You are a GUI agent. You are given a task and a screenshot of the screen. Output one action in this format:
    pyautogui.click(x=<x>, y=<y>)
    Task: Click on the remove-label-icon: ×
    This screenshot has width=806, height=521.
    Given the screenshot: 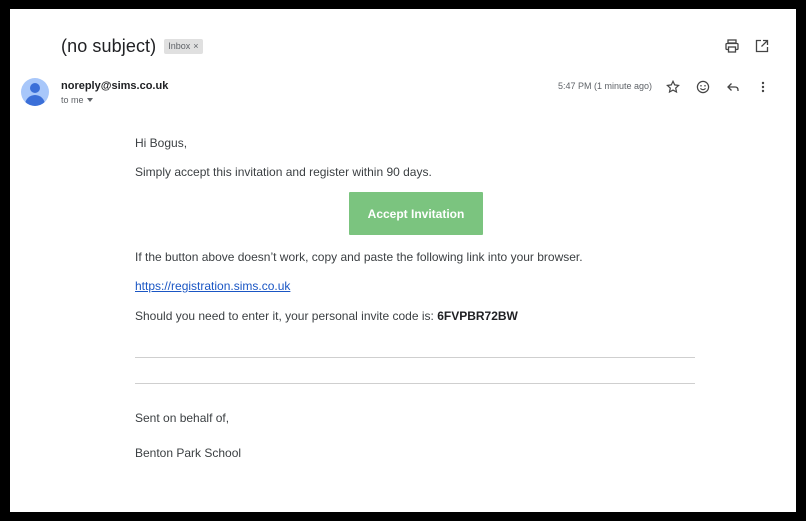 What is the action you would take?
    pyautogui.click(x=195, y=46)
    